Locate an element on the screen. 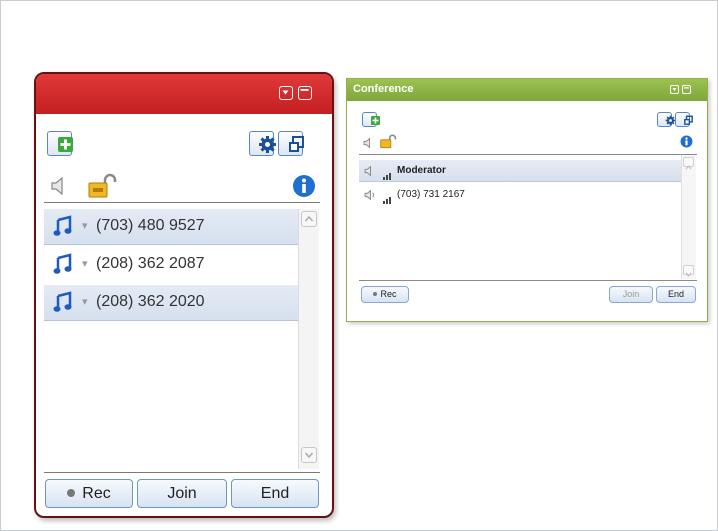  participant-row: ▾ (703) 480 9527 is located at coordinates (171, 227).